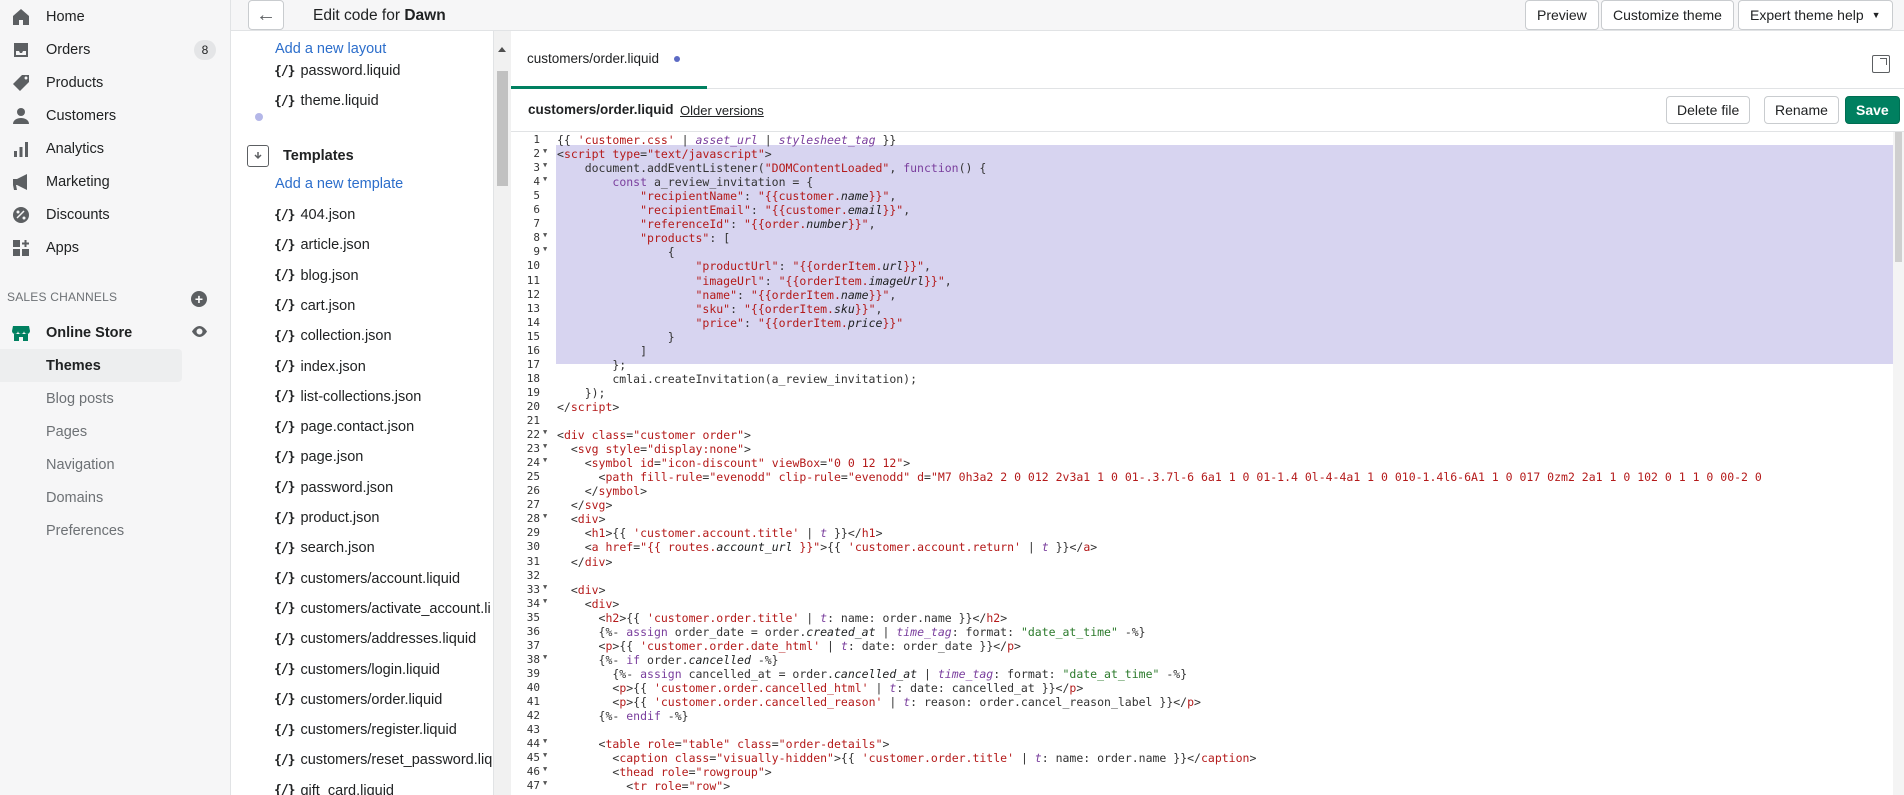 The height and width of the screenshot is (795, 1904). What do you see at coordinates (1202, 576) in the screenshot?
I see `code-line: 32` at bounding box center [1202, 576].